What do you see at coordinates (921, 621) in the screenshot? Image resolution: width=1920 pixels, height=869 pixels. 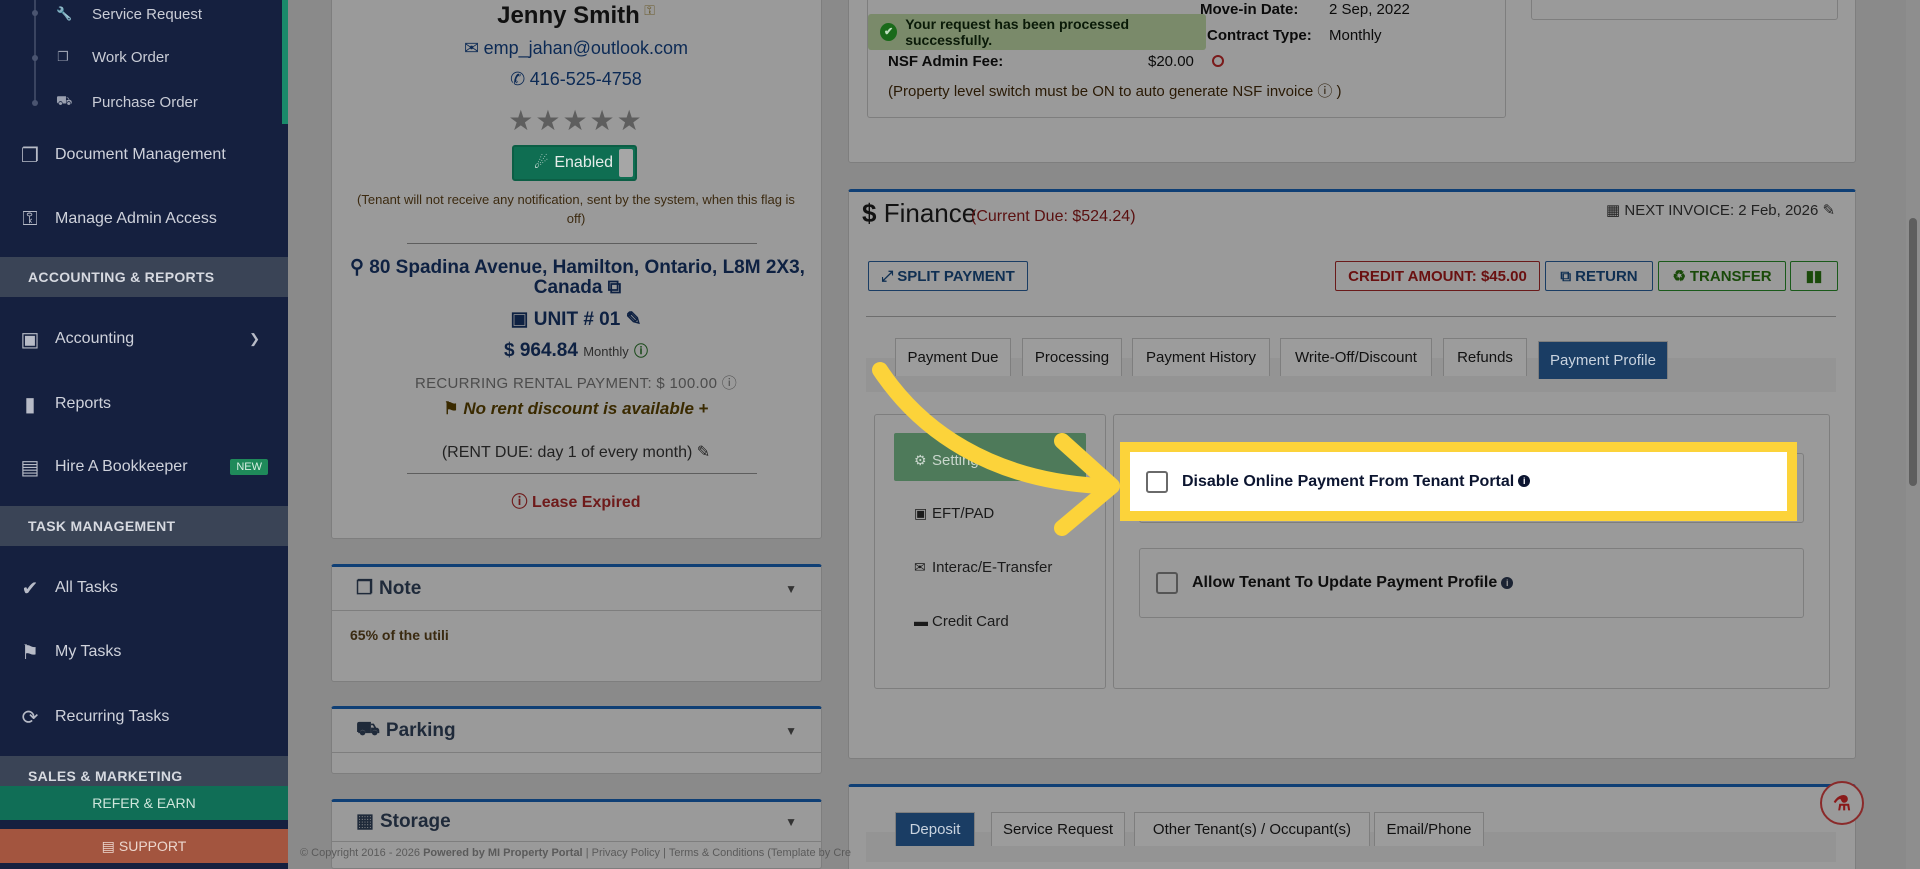 I see `credit-card-icon: ▬` at bounding box center [921, 621].